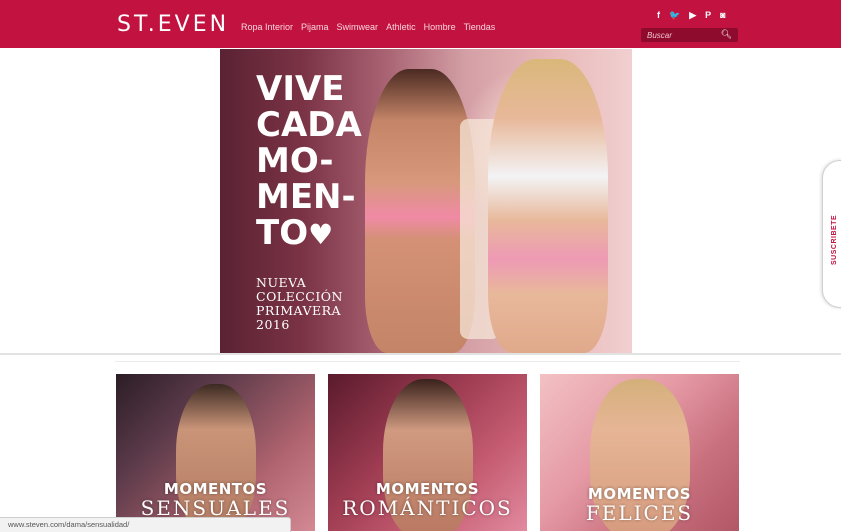 The height and width of the screenshot is (532, 841). Describe the element at coordinates (639, 452) in the screenshot. I see `card-momentos-felices: MOMENTOS FELICES` at that location.